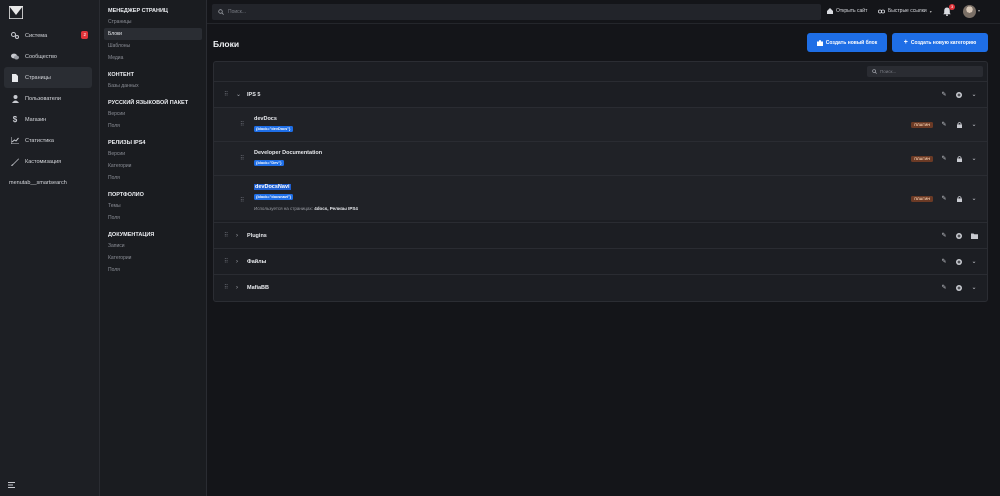  Describe the element at coordinates (84, 35) in the screenshot. I see `nav-system-badge: 2` at that location.